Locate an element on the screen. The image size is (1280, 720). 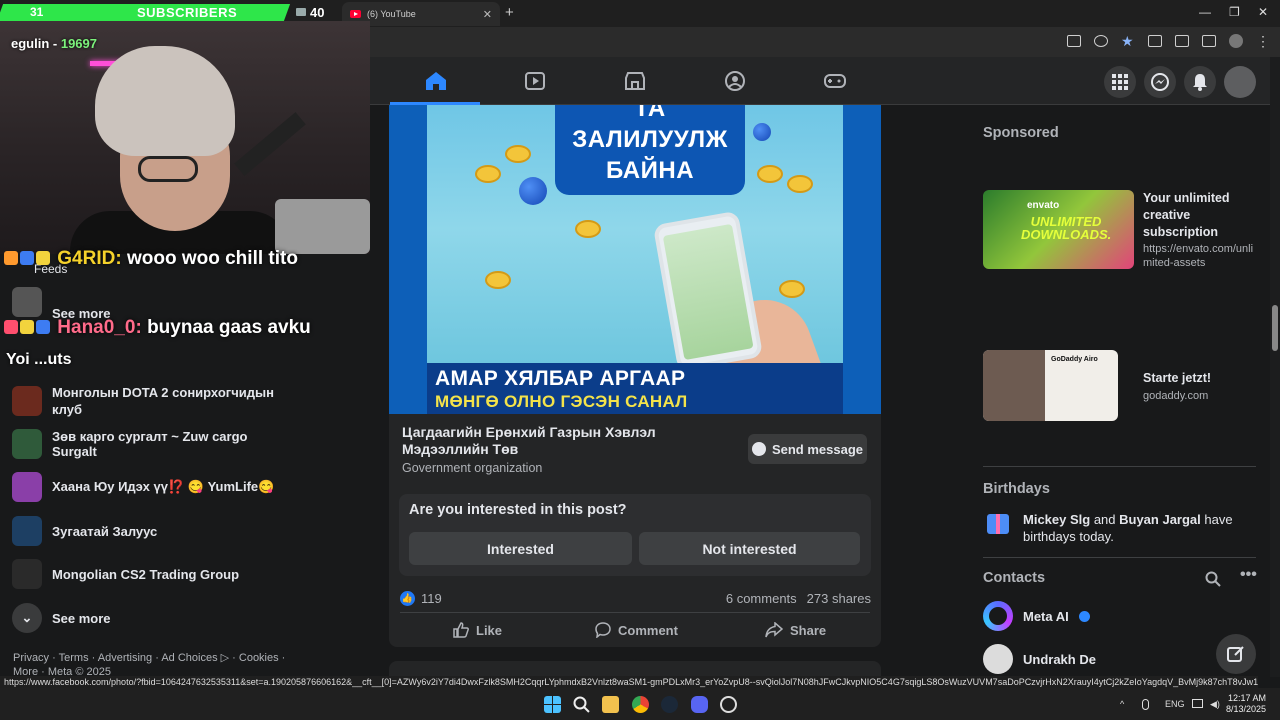
window-close-icon: ✕ is located at coordinates (1263, 12).